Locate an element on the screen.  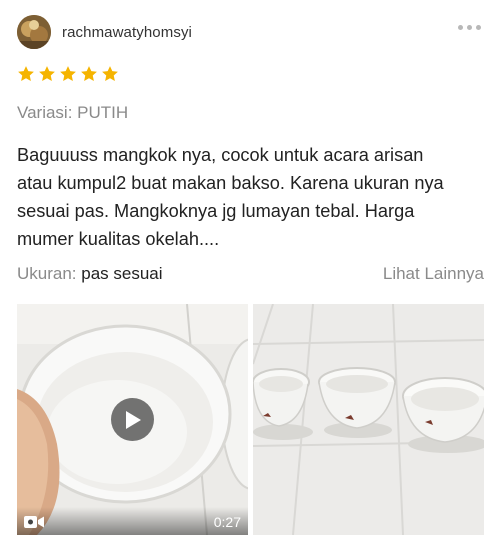
rating-stars is located at coordinates (68, 74).